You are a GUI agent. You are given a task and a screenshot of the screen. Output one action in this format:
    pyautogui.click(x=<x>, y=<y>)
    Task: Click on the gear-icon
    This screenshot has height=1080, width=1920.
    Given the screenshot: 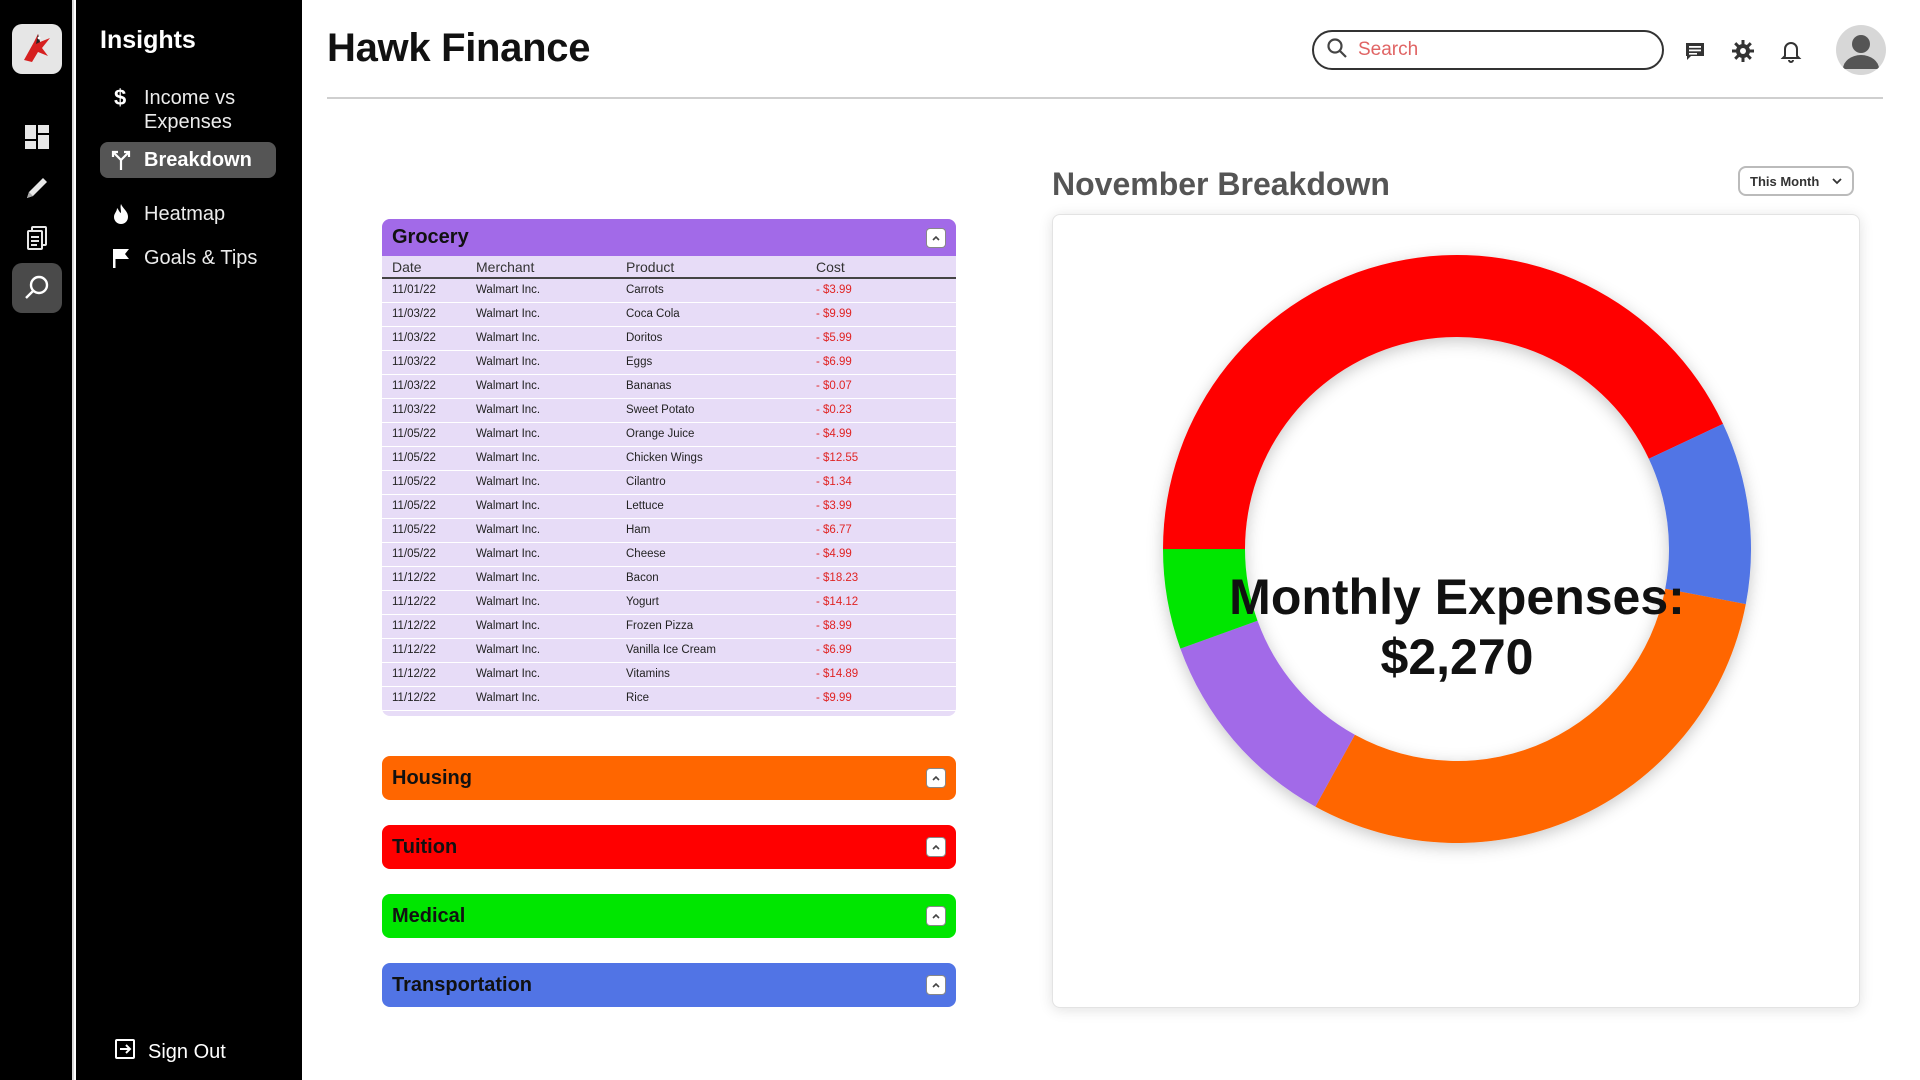 What is the action you would take?
    pyautogui.click(x=1743, y=51)
    